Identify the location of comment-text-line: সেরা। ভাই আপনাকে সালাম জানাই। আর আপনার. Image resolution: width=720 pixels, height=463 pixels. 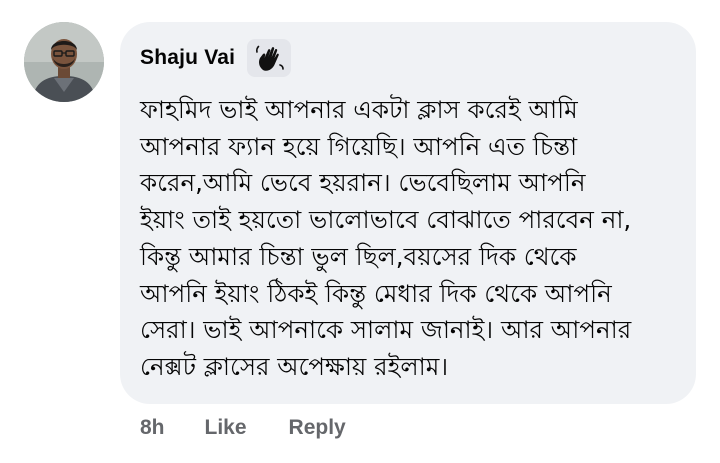
(386, 330).